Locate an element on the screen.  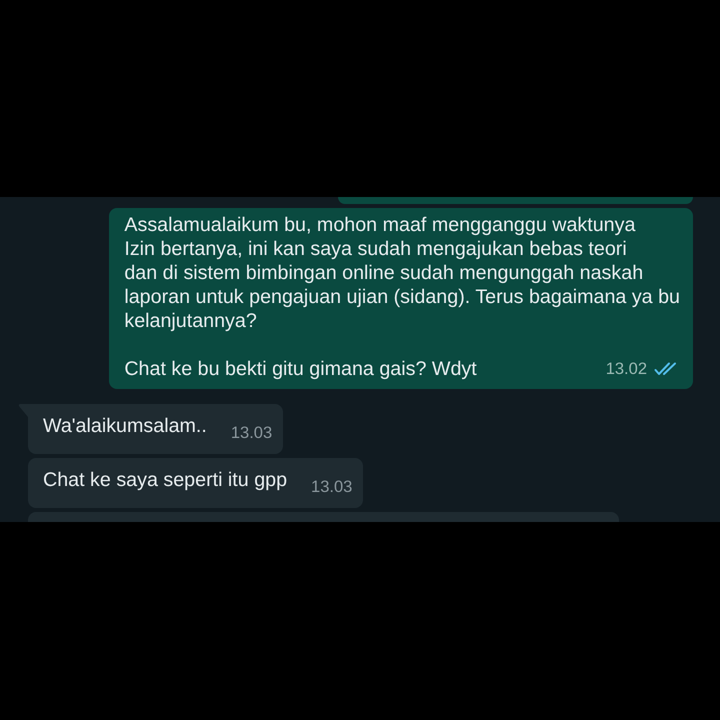
message-text: Chat ke bu bekti gitu gimana gais? Wdyt is located at coordinates (300, 369).